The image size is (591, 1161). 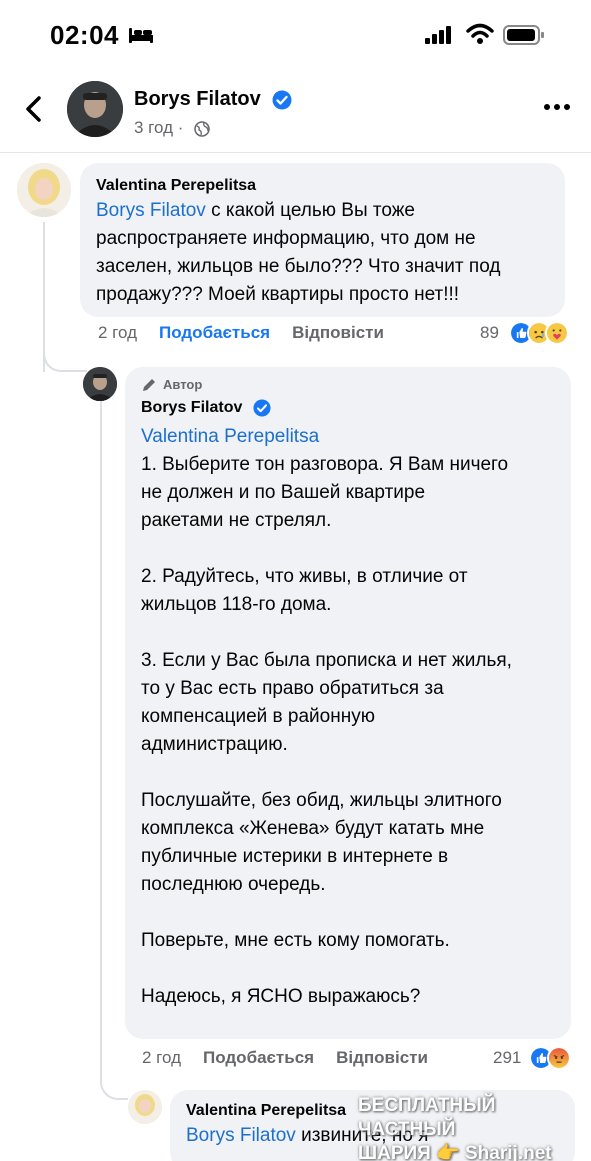 What do you see at coordinates (322, 186) in the screenshot?
I see `comment-author: Valentina Perepelitsa` at bounding box center [322, 186].